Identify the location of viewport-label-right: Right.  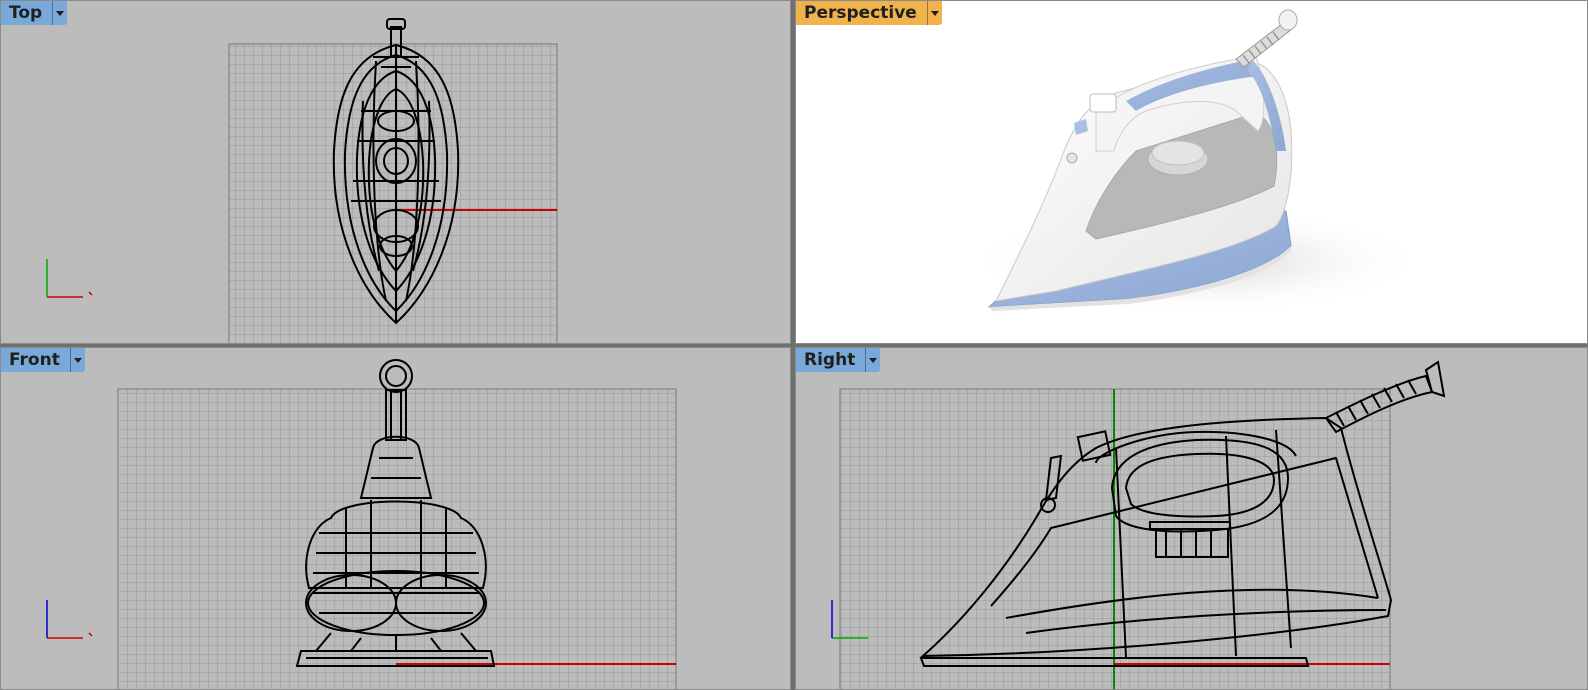
(831, 360).